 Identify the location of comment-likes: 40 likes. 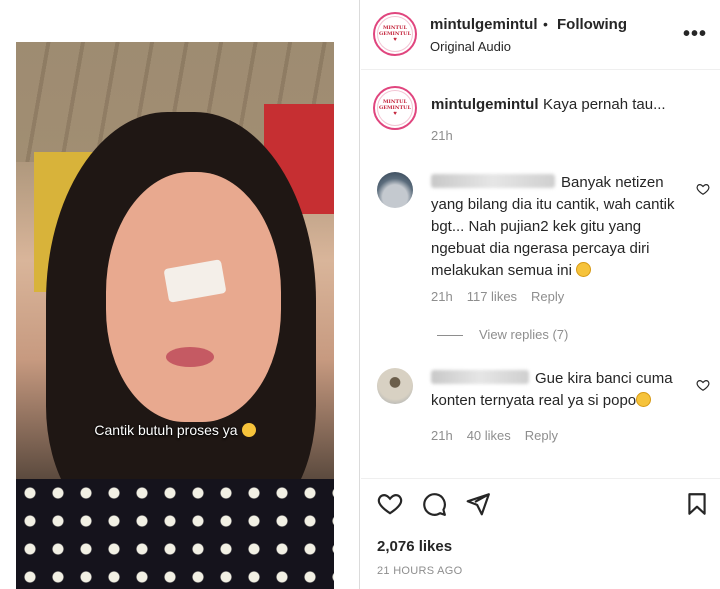
(489, 435).